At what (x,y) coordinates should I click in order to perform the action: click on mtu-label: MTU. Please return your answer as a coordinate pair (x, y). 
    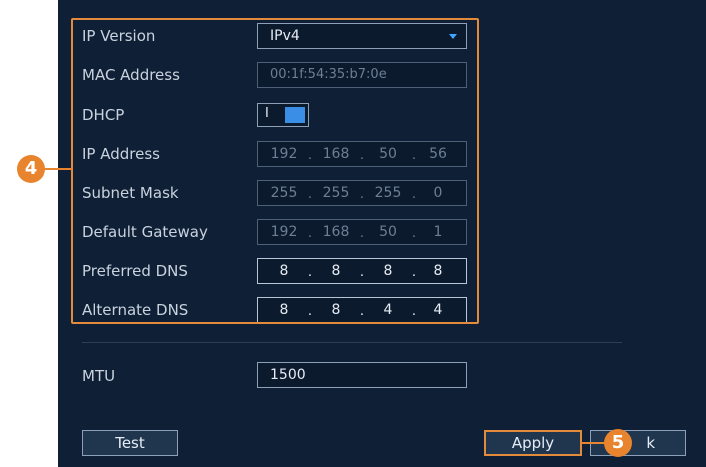
    Looking at the image, I should click on (99, 376).